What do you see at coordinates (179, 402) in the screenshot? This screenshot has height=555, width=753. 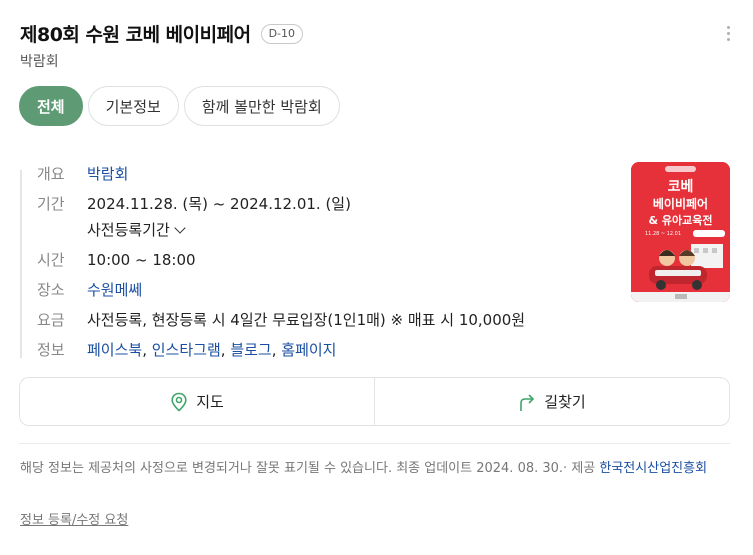 I see `map-pin-icon` at bounding box center [179, 402].